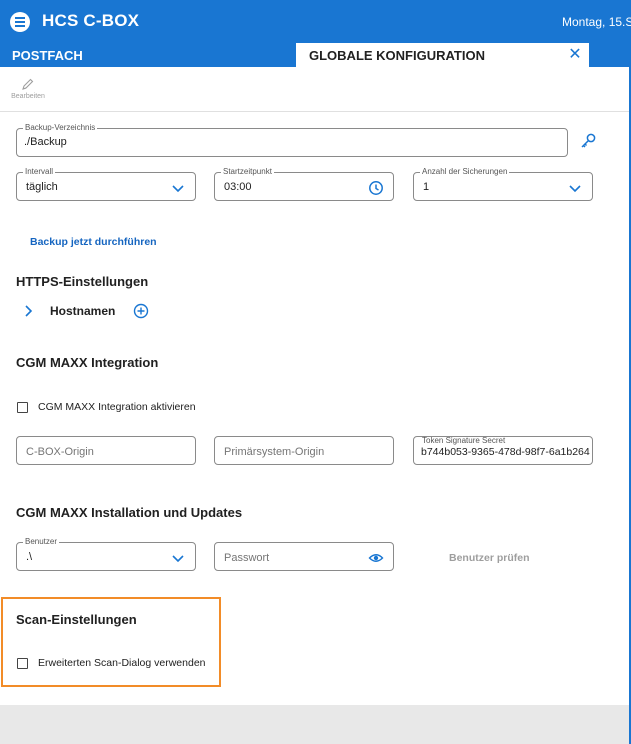 This screenshot has height=744, width=631. Describe the element at coordinates (314, 111) in the screenshot. I see `toolbar-divider` at that location.